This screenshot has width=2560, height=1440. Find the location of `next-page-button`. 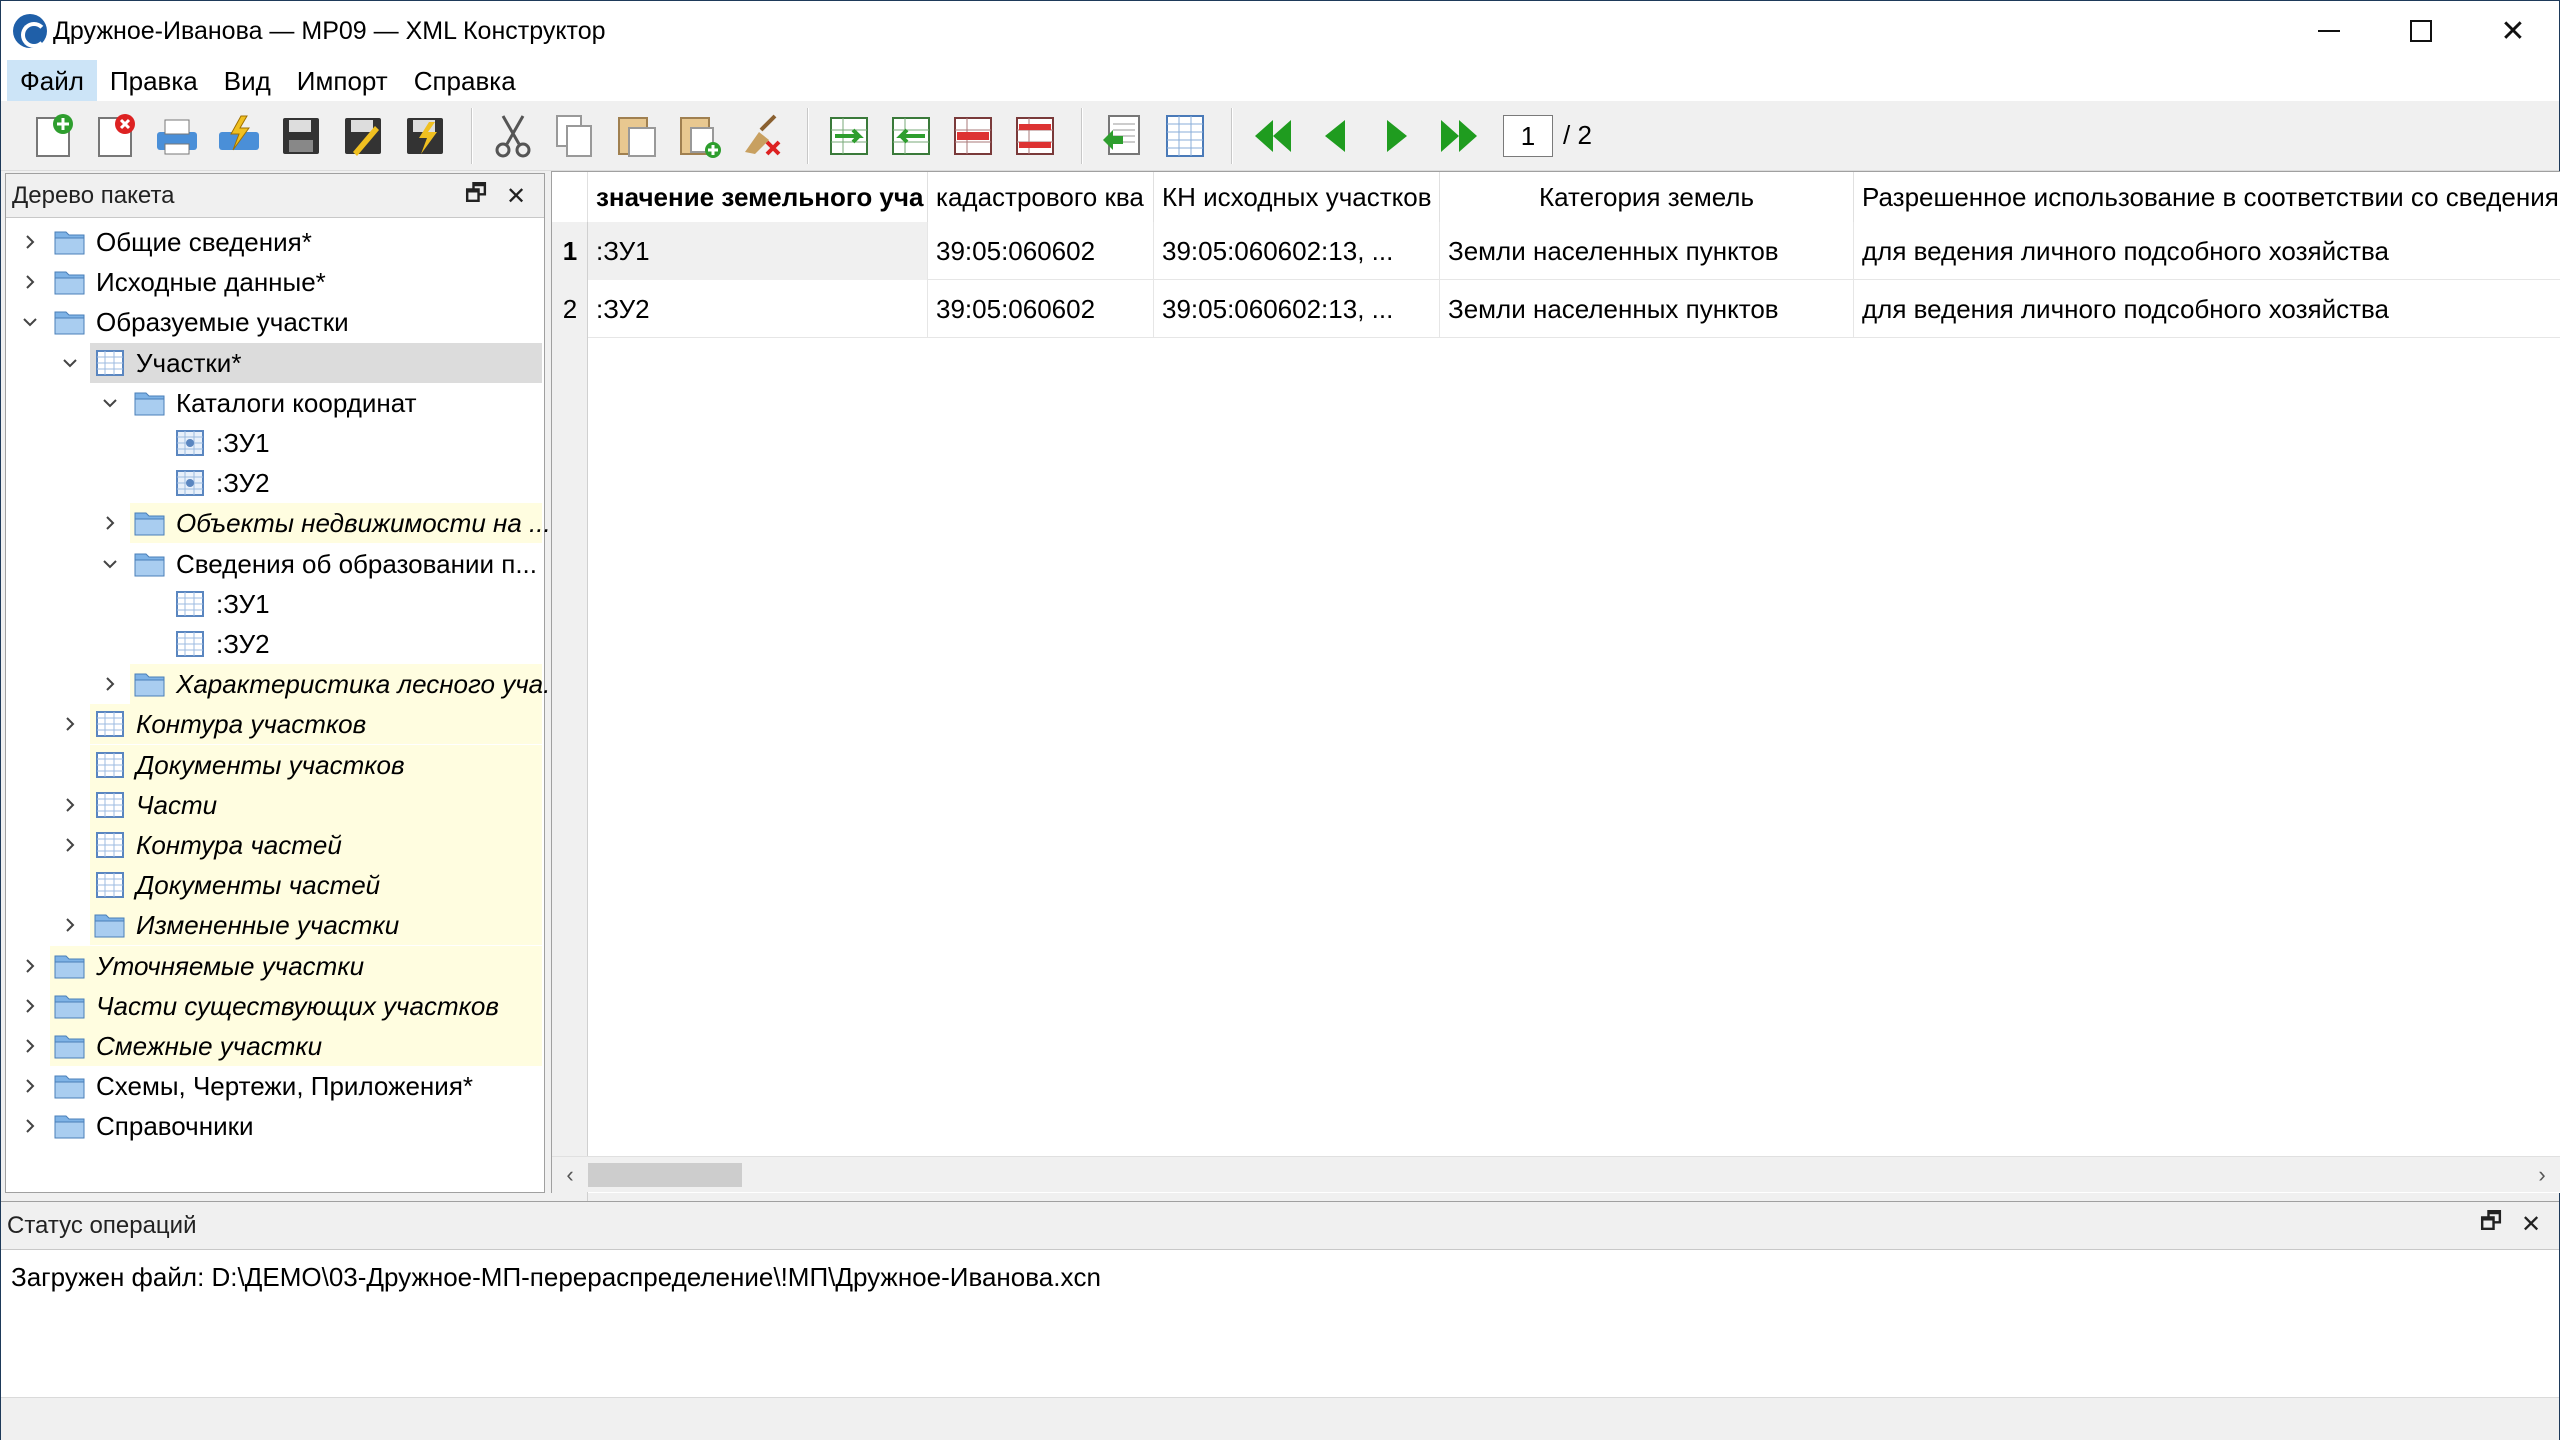

next-page-button is located at coordinates (1397, 136).